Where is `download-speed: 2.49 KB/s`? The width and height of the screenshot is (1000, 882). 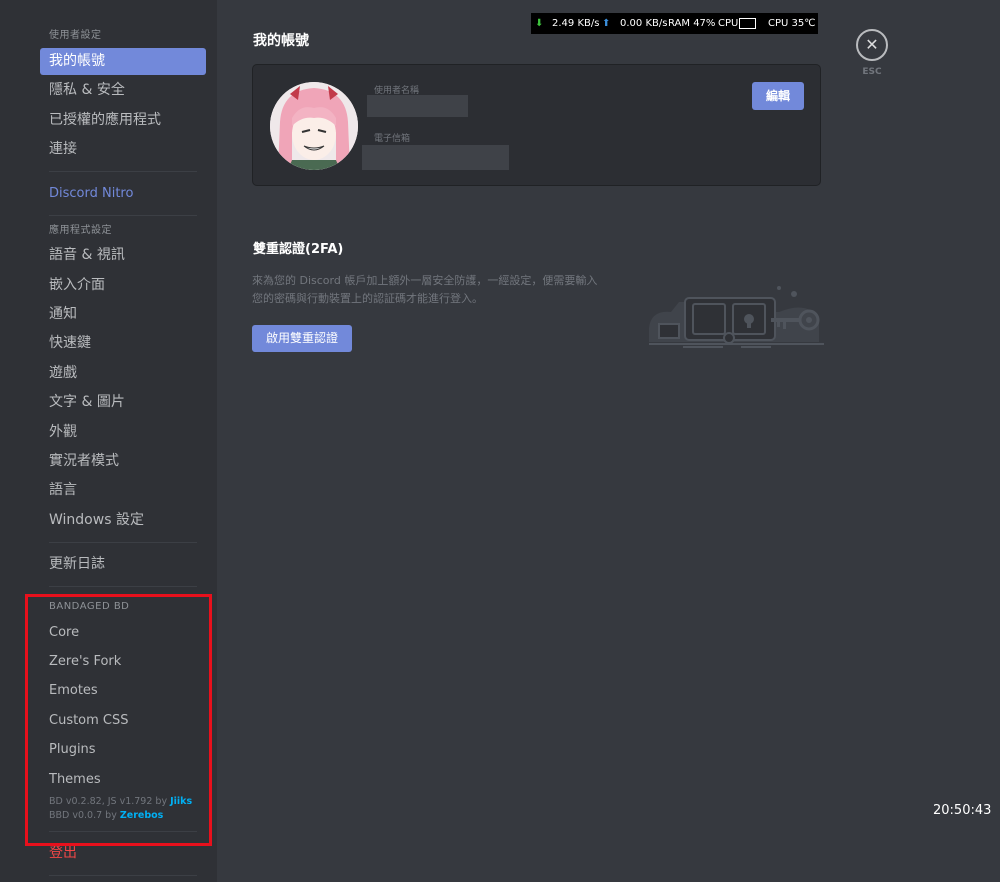
download-speed: 2.49 KB/s is located at coordinates (576, 23).